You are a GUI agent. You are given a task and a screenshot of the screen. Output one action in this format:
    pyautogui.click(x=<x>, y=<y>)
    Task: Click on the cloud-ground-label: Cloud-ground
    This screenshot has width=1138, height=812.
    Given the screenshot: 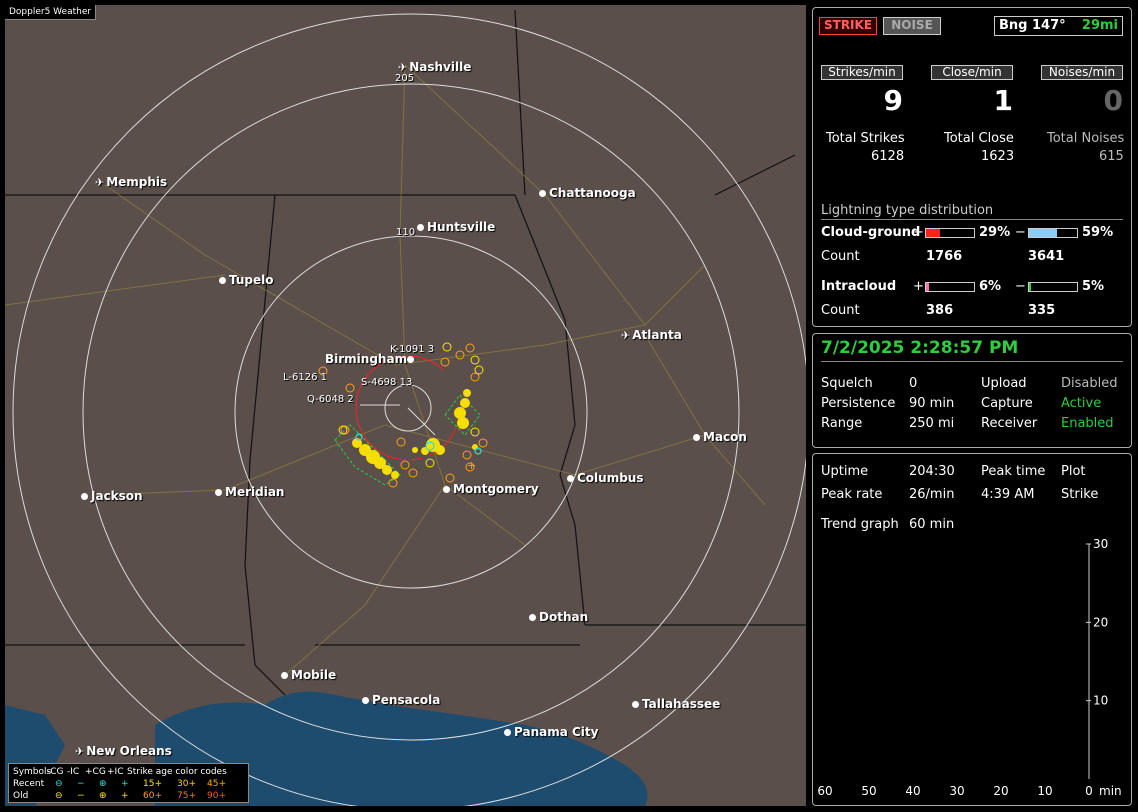 What is the action you would take?
    pyautogui.click(x=871, y=232)
    